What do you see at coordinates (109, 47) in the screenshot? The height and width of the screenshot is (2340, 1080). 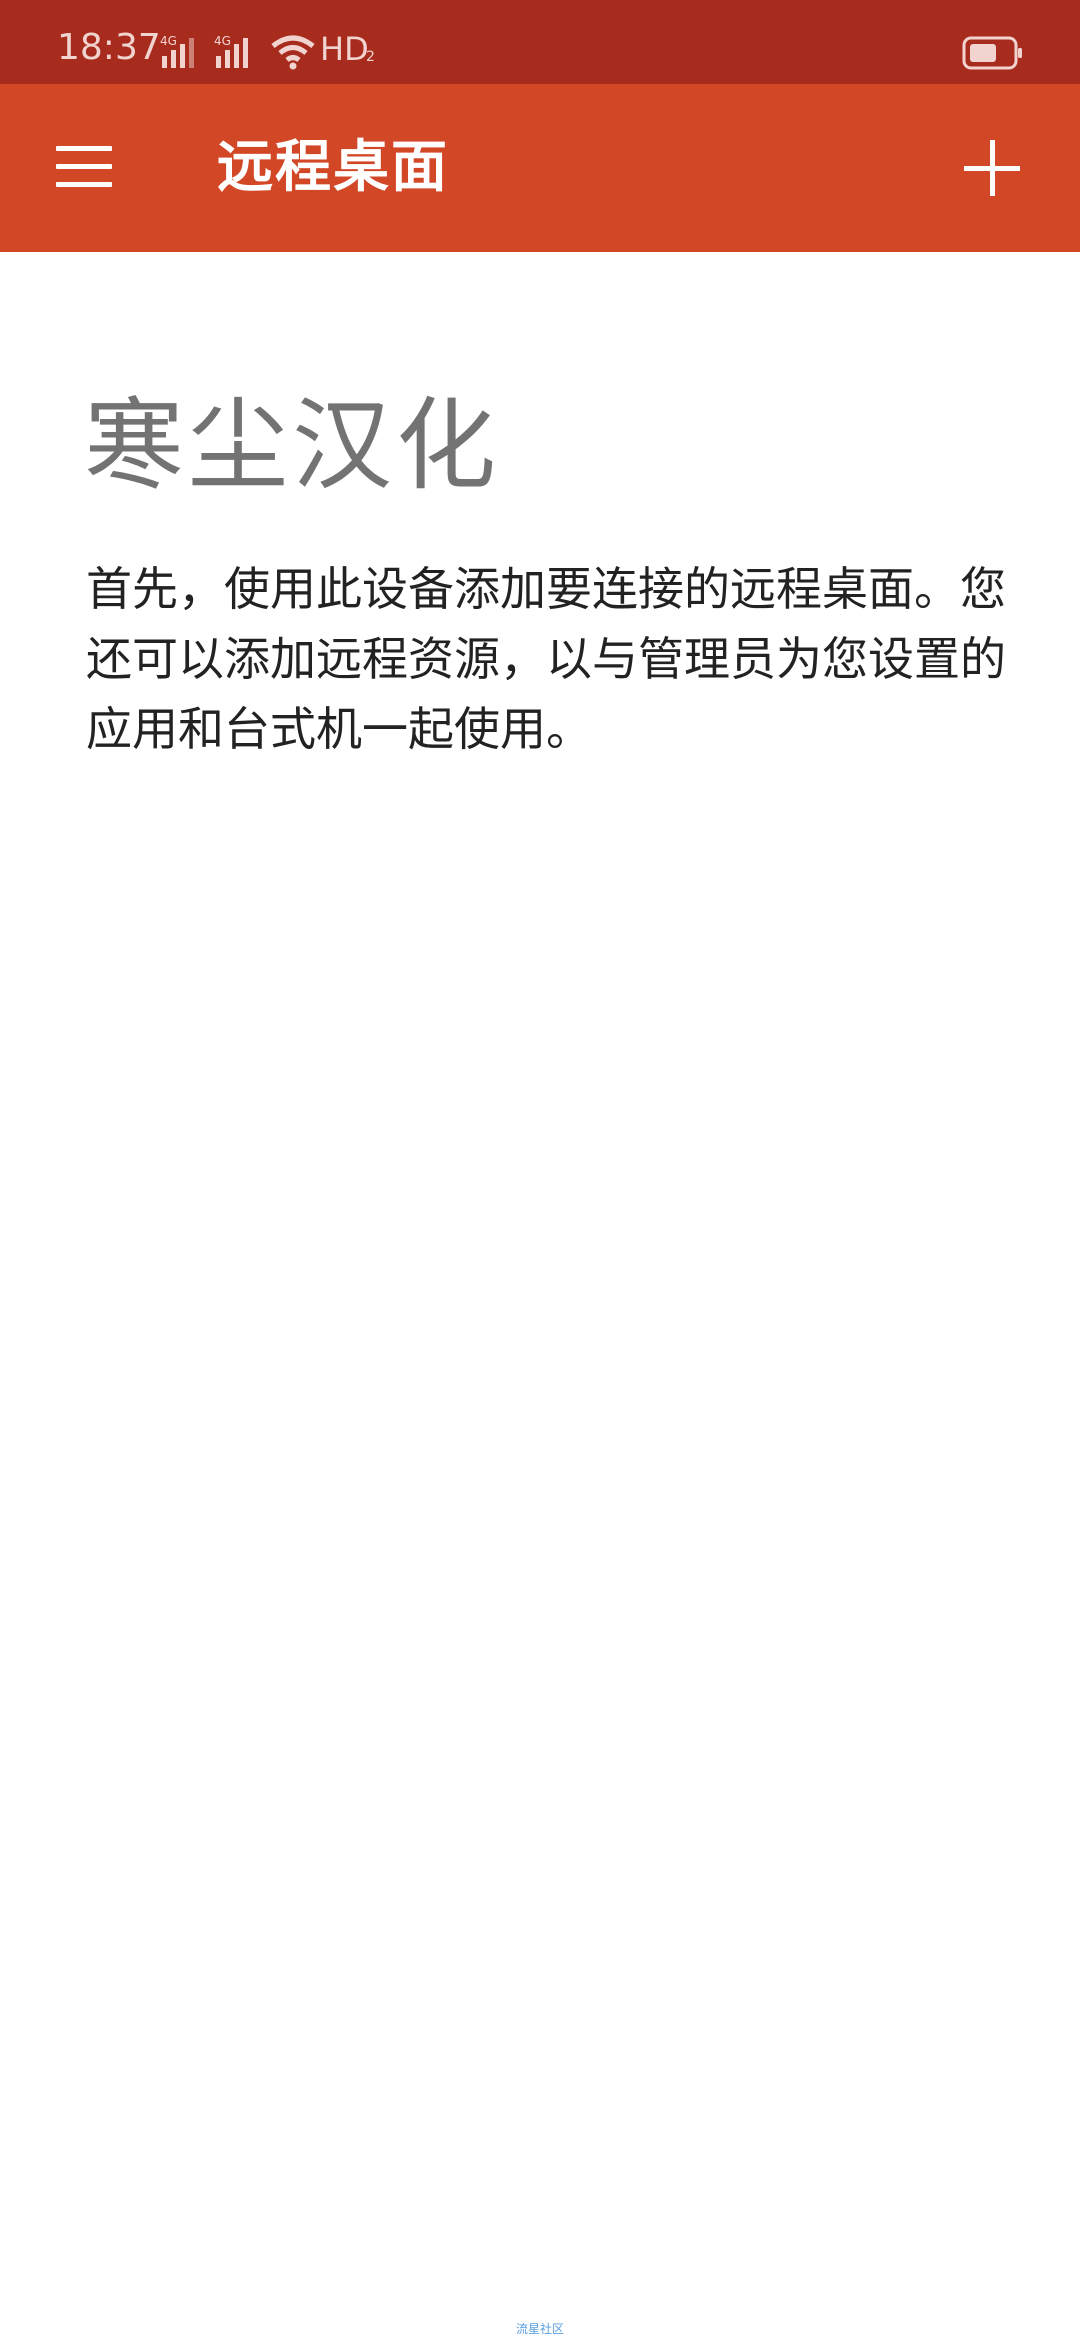 I see `status-time: 18:37` at bounding box center [109, 47].